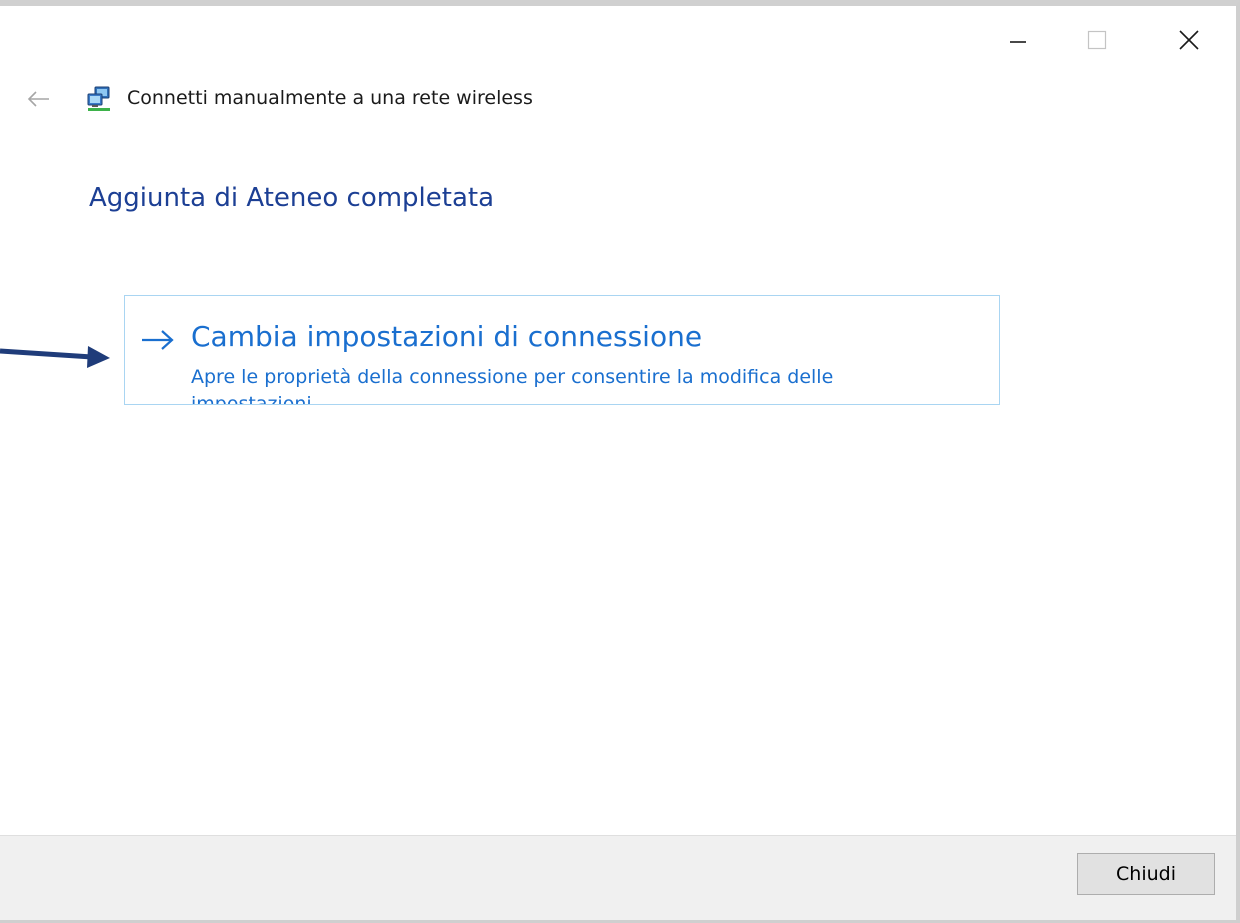 The width and height of the screenshot is (1240, 923). What do you see at coordinates (158, 340) in the screenshot?
I see `arrow-right-icon` at bounding box center [158, 340].